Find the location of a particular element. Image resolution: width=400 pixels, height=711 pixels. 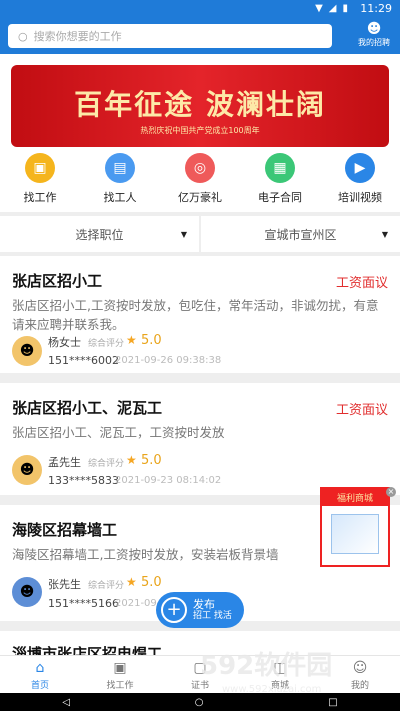

nav-label: 找工人 is located at coordinates (120, 197).